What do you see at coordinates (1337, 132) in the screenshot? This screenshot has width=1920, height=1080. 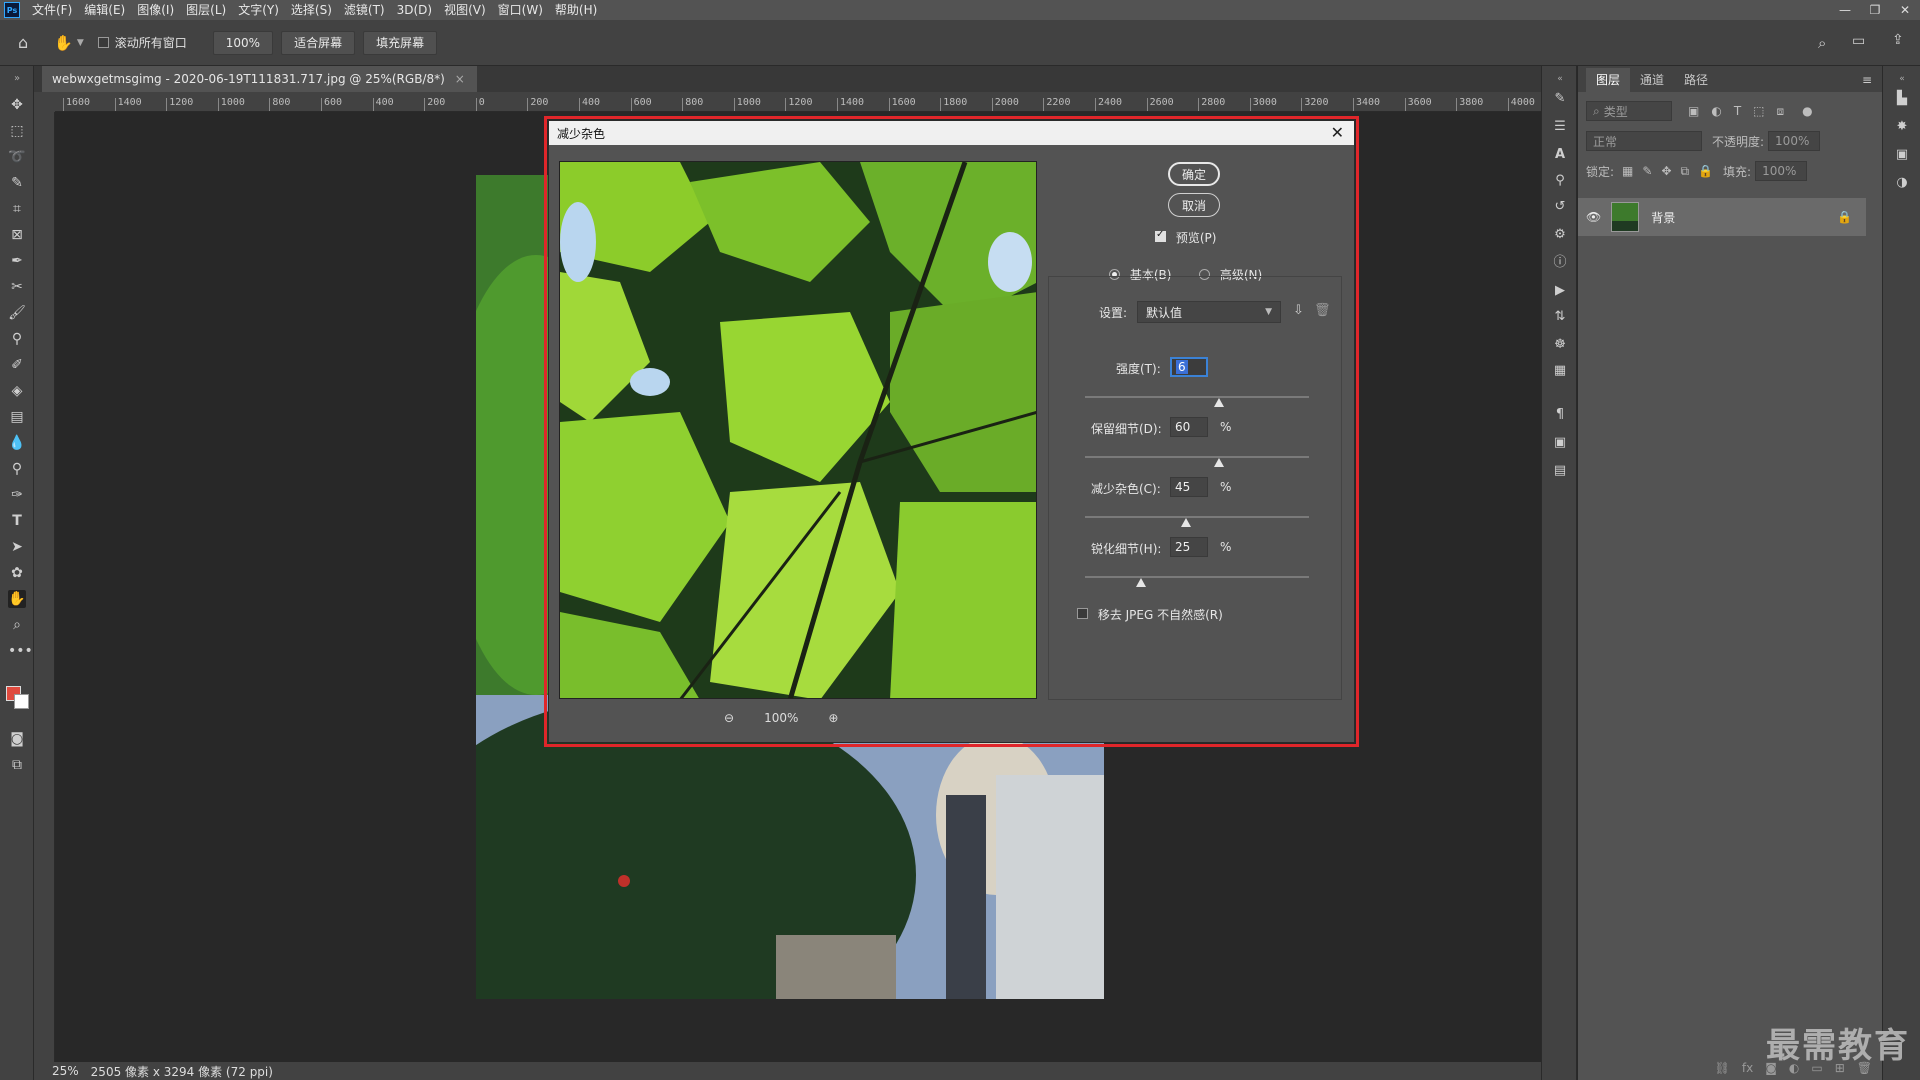 I see `dialog-close-icon: ✕` at bounding box center [1337, 132].